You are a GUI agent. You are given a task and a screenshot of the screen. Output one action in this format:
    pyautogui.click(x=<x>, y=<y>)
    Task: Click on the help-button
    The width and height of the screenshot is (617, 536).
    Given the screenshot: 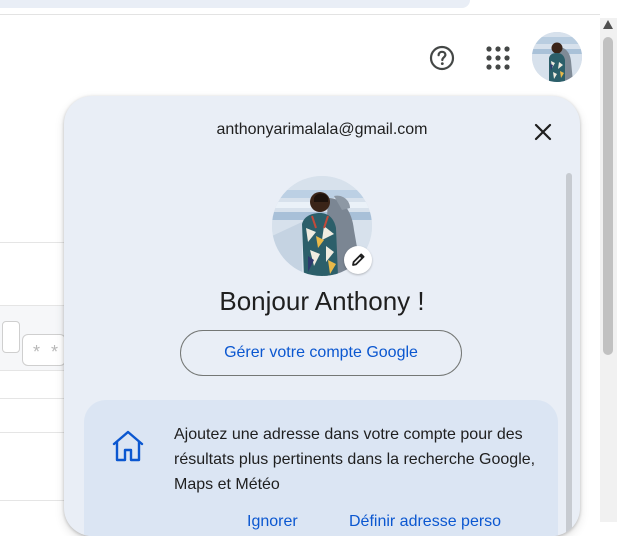 What is the action you would take?
    pyautogui.click(x=442, y=58)
    